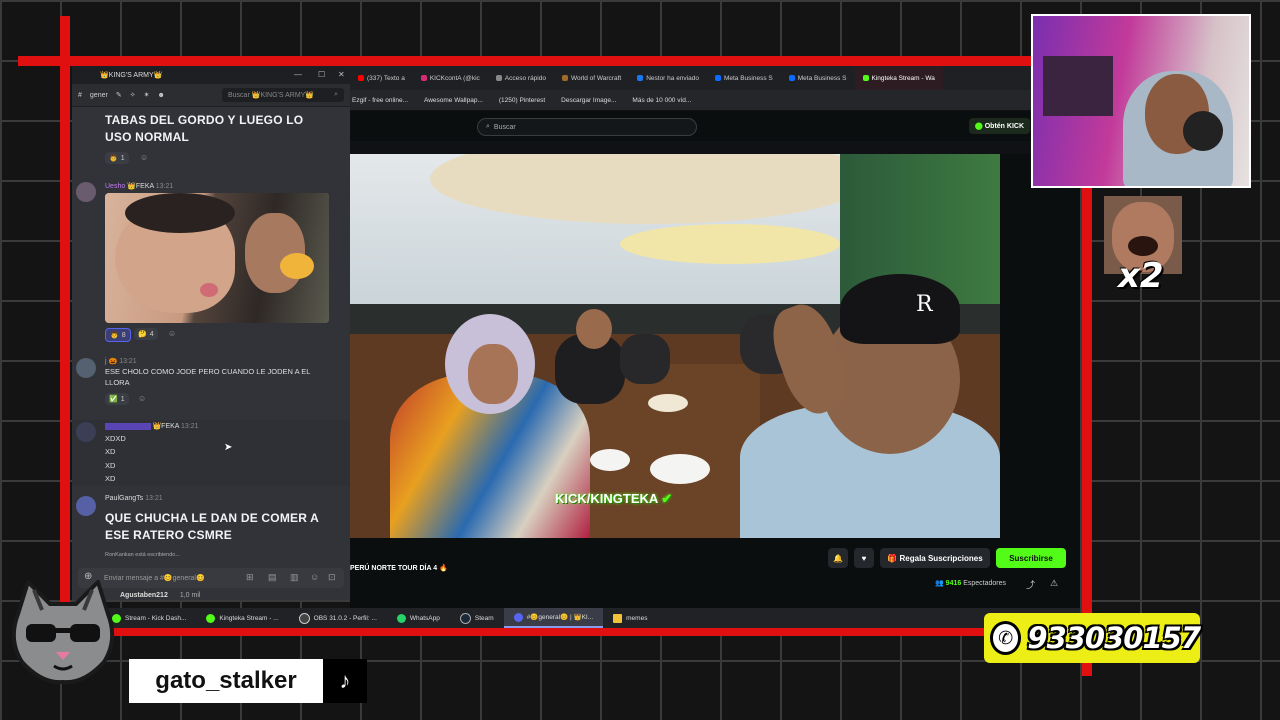 The image size is (1280, 720). What do you see at coordinates (147, 95) in the screenshot?
I see `pin-icon: ✶` at bounding box center [147, 95].